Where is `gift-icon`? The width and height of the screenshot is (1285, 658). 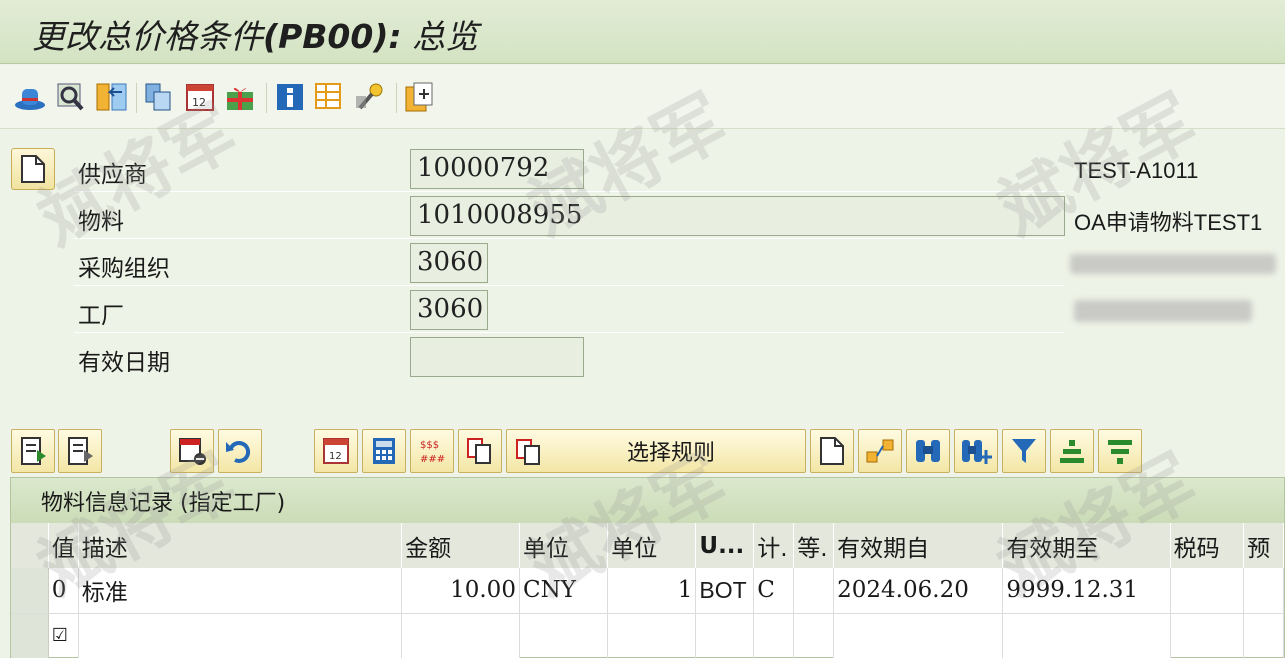
gift-icon is located at coordinates (240, 97).